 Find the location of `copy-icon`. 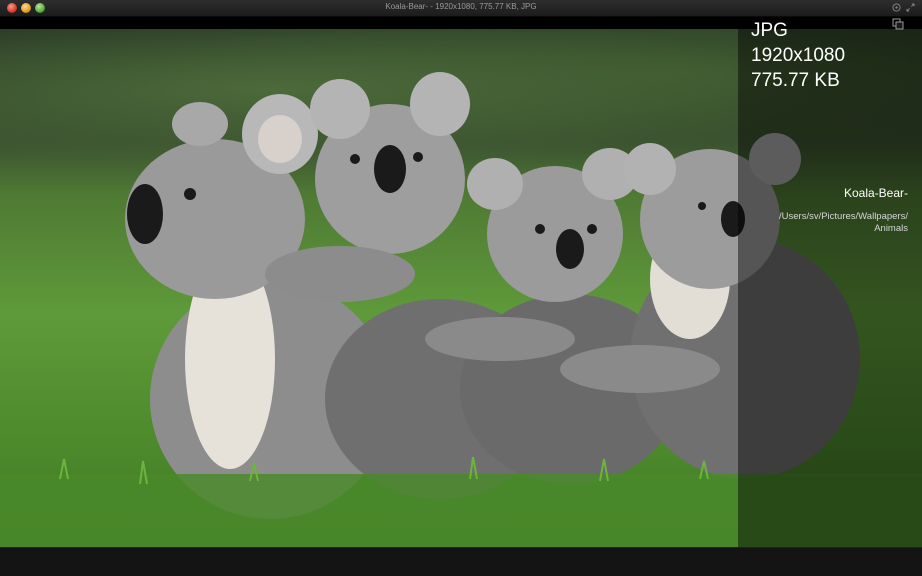

copy-icon is located at coordinates (898, 24).